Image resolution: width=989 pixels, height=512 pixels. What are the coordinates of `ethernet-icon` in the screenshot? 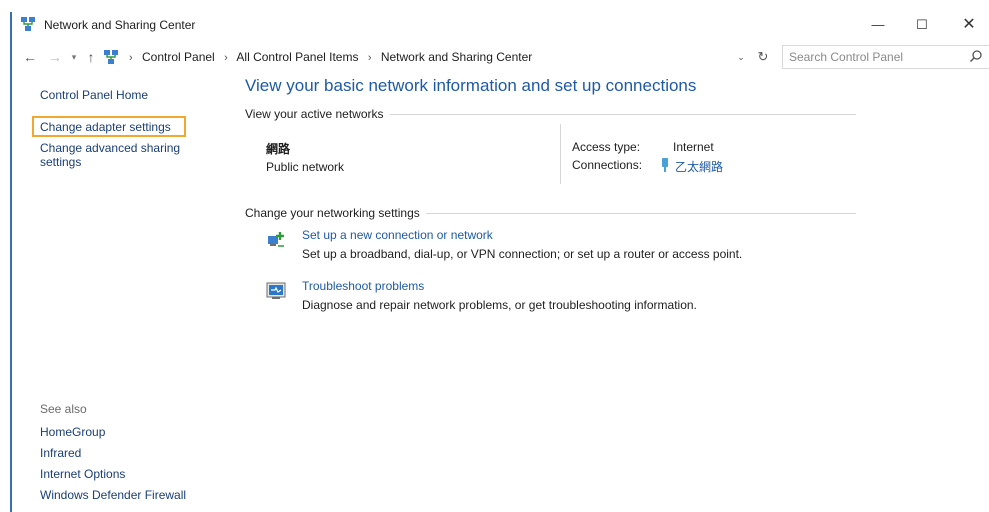 It's located at (665, 165).